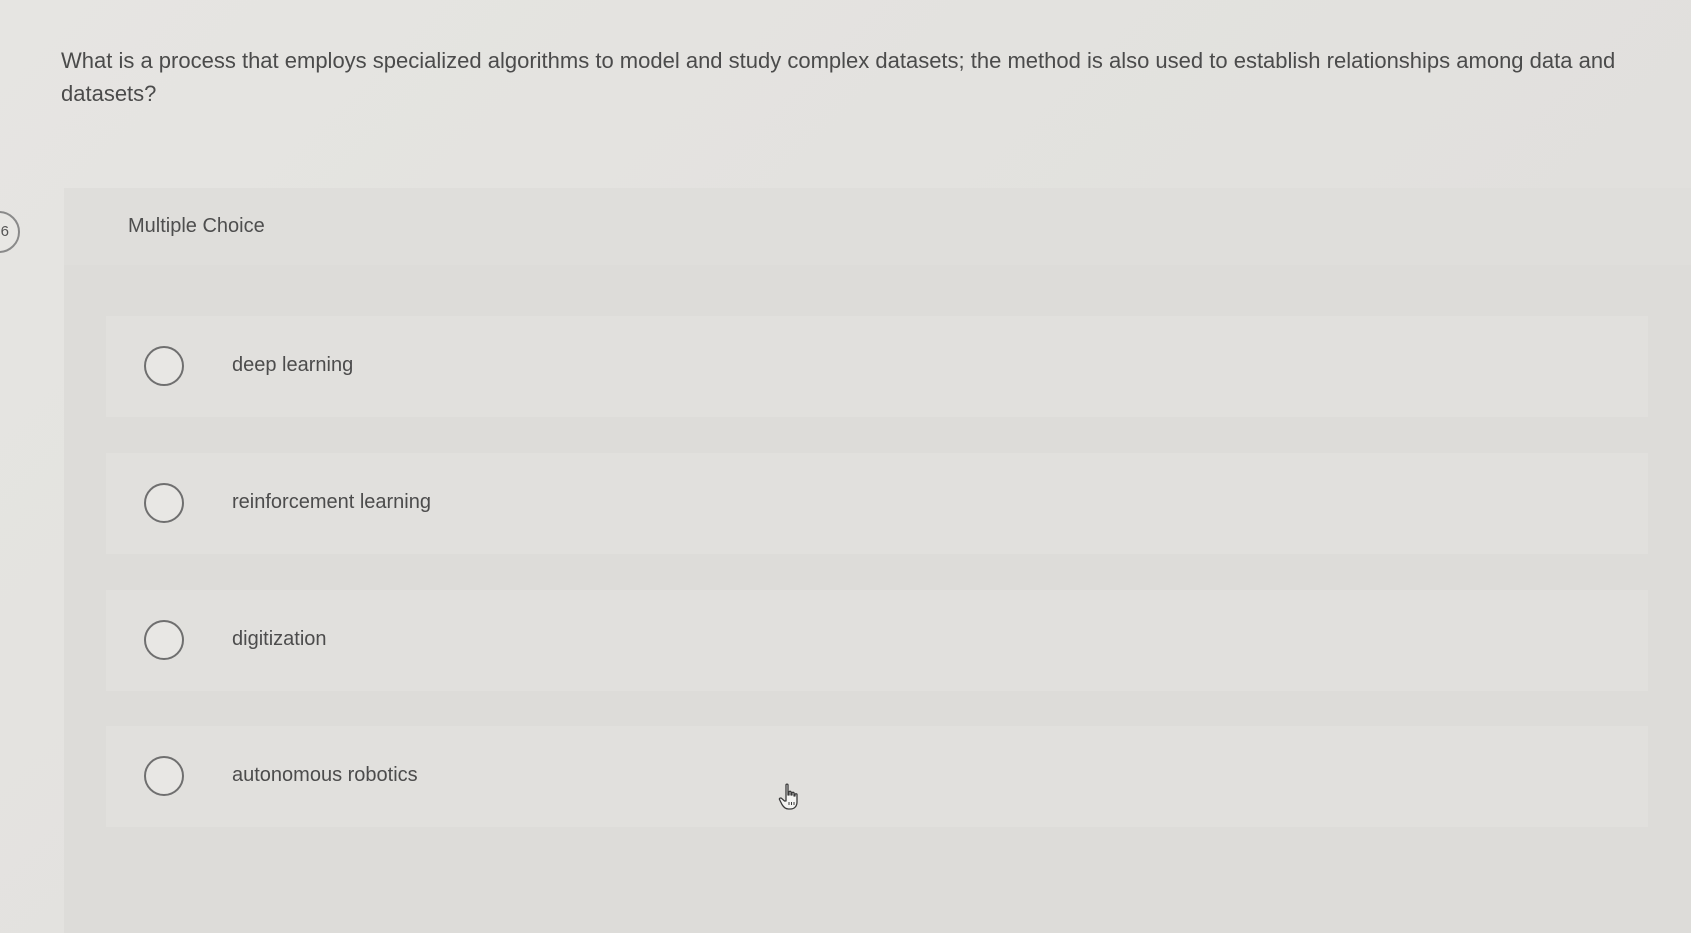 The height and width of the screenshot is (933, 1691). I want to click on answer-option-label: reinforcement learning, so click(331, 502).